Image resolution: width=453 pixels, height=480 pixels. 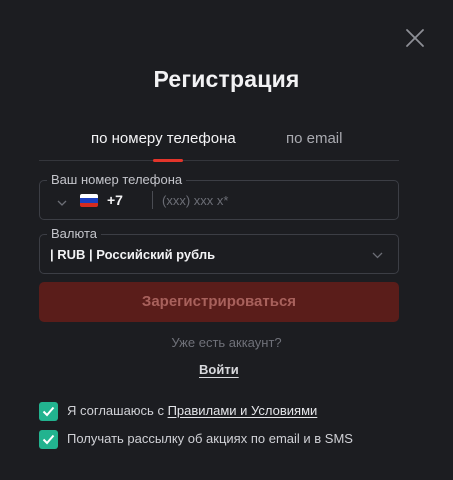 What do you see at coordinates (226, 342) in the screenshot?
I see `have-account-text: Уже есть аккаунт?` at bounding box center [226, 342].